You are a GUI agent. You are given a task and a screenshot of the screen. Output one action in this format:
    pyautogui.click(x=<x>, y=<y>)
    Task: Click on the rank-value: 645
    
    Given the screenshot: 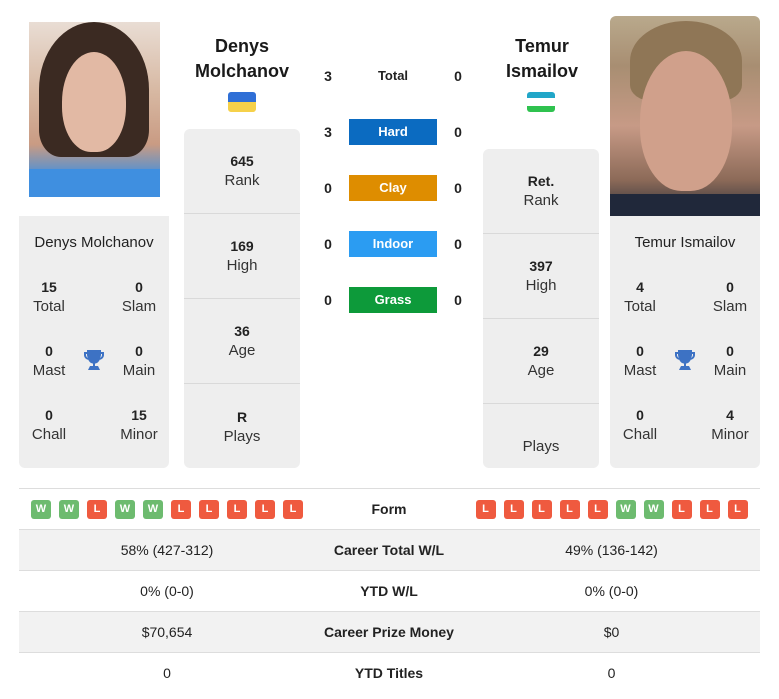 What is the action you would take?
    pyautogui.click(x=242, y=161)
    